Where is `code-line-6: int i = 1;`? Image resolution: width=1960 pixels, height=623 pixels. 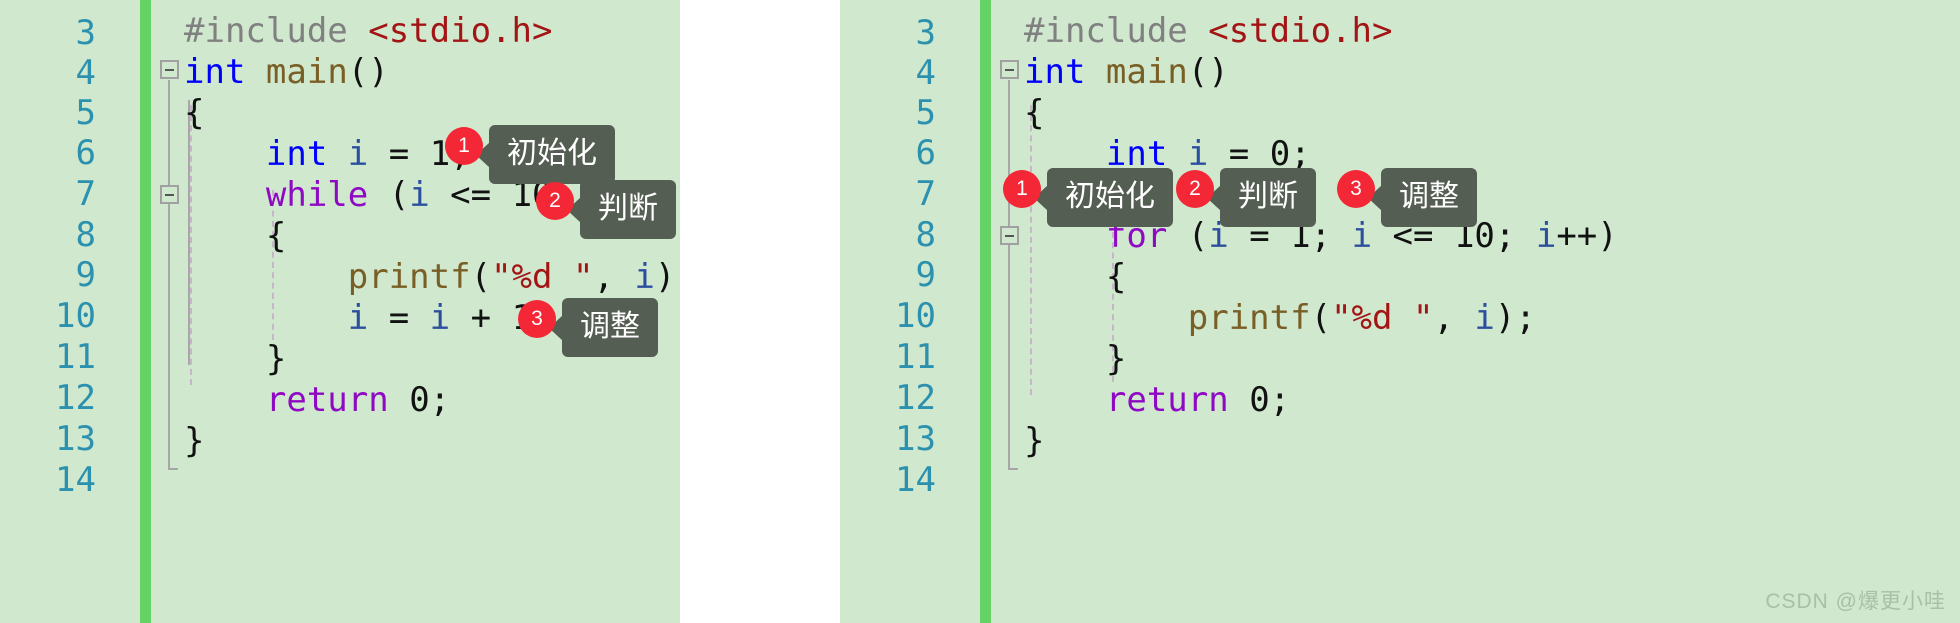 code-line-6: int i = 1; is located at coordinates (327, 154).